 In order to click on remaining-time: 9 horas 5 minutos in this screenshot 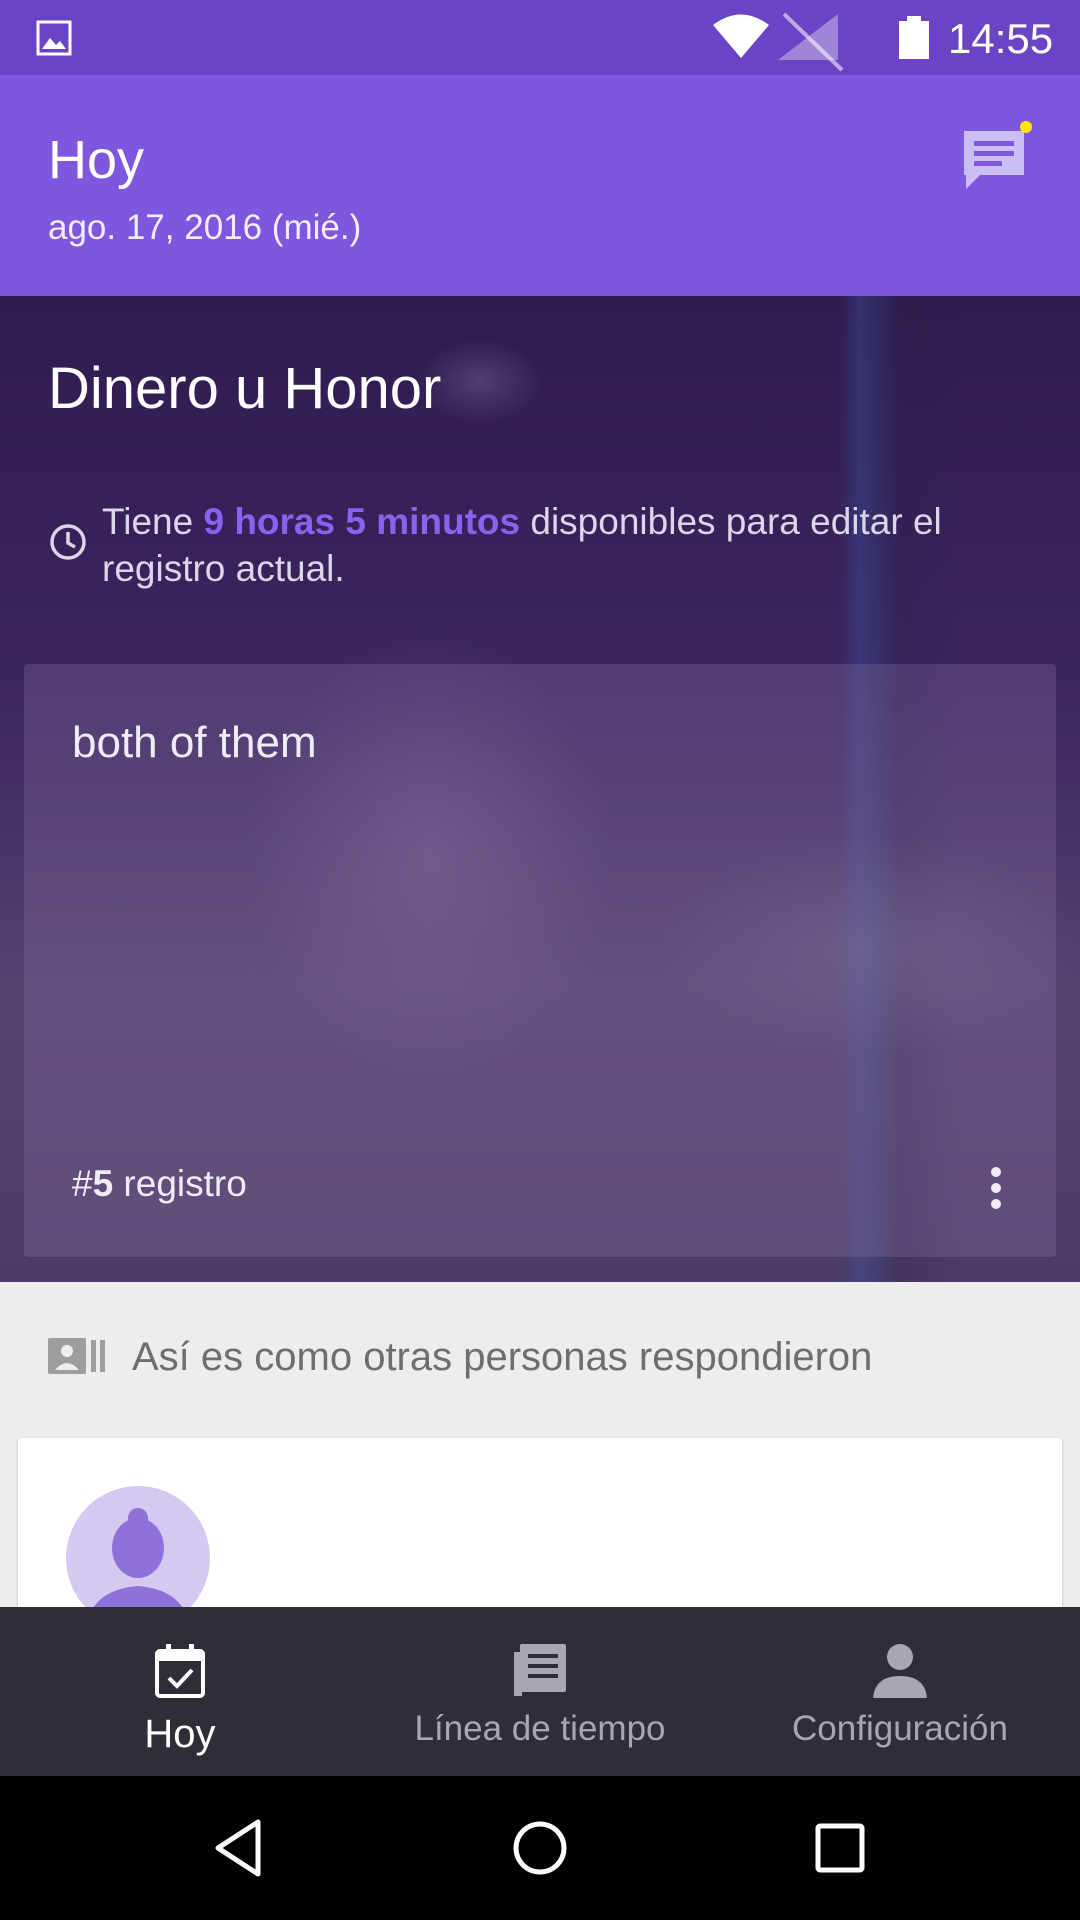, I will do `click(362, 521)`.